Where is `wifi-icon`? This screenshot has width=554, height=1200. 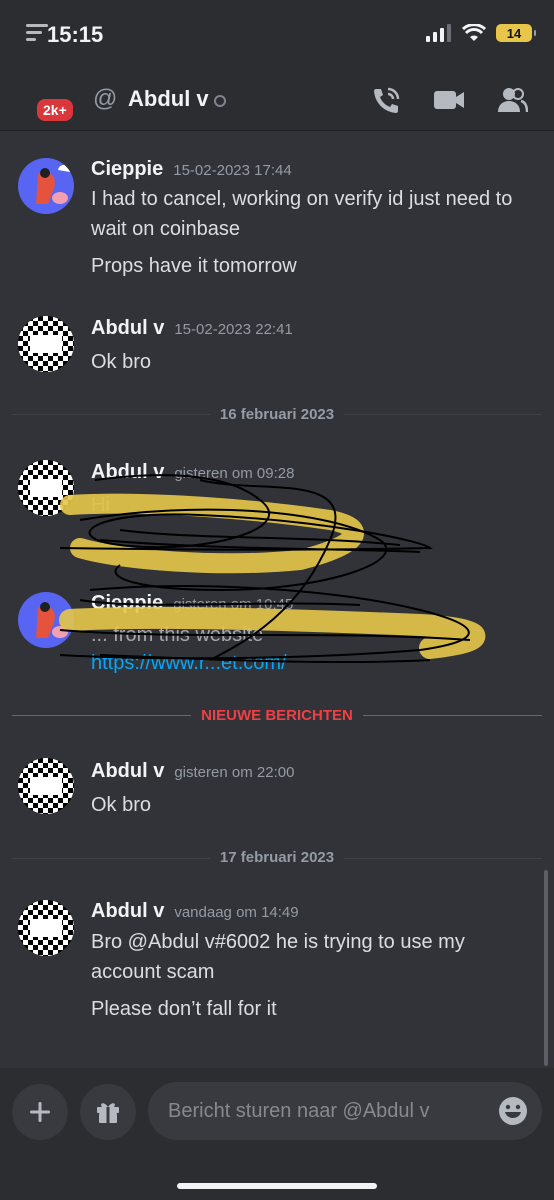 wifi-icon is located at coordinates (474, 32).